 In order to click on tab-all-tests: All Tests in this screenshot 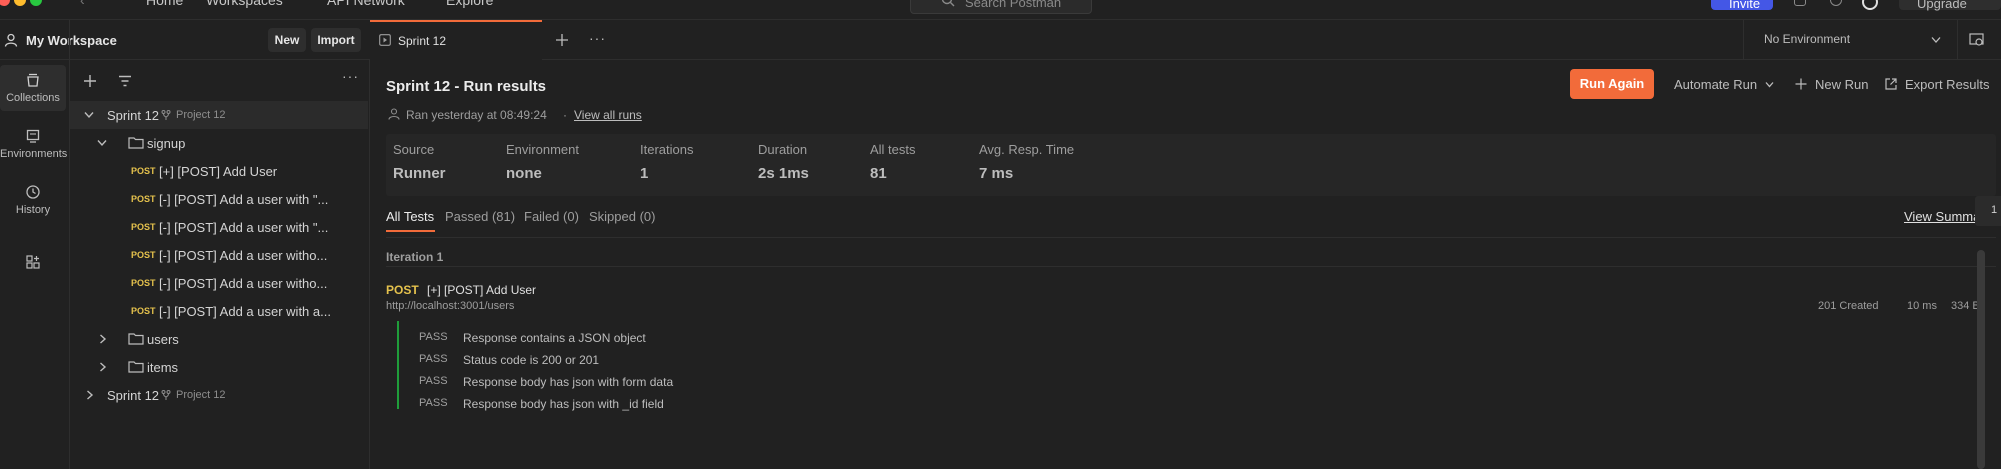, I will do `click(410, 216)`.